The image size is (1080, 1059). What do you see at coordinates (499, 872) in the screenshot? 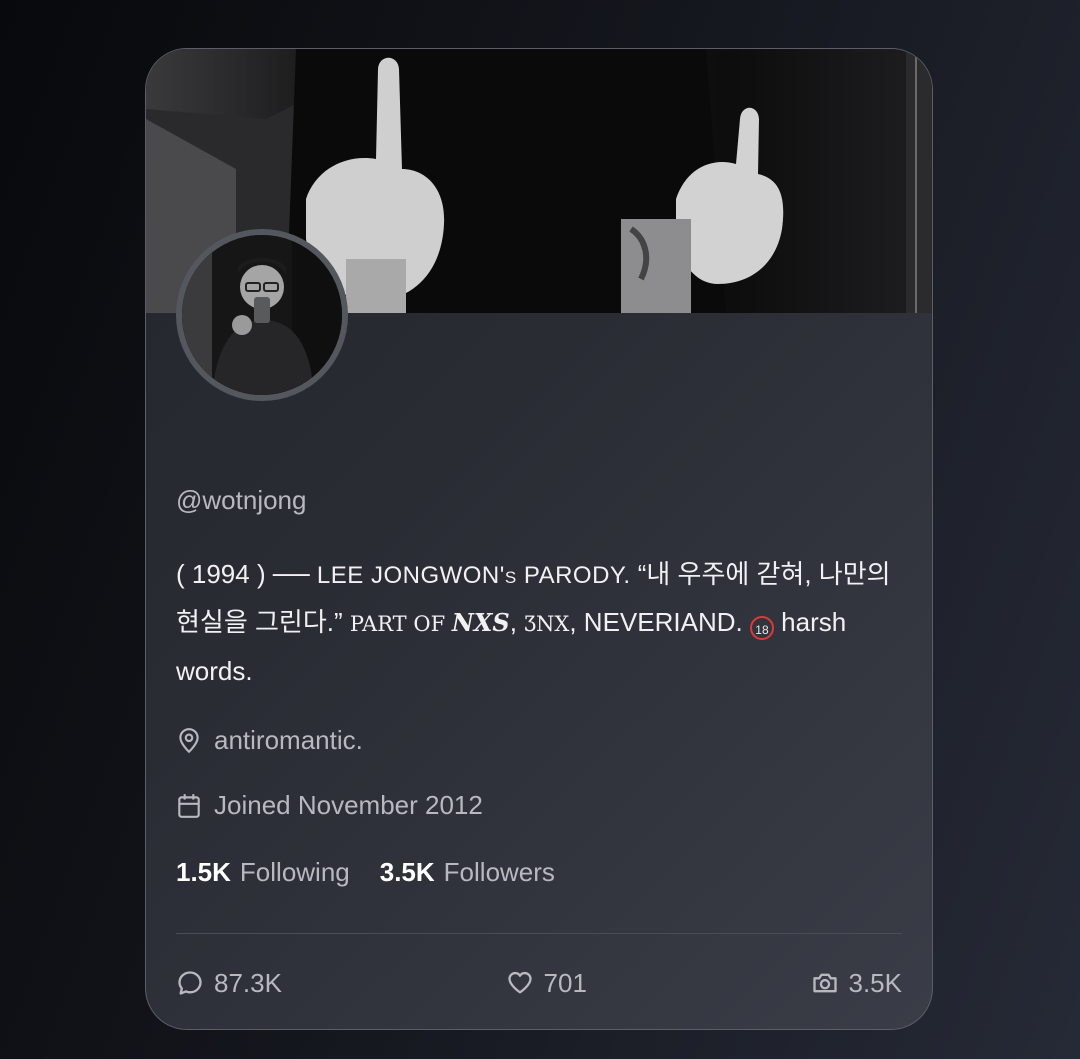
I see `followers-label: Followers` at bounding box center [499, 872].